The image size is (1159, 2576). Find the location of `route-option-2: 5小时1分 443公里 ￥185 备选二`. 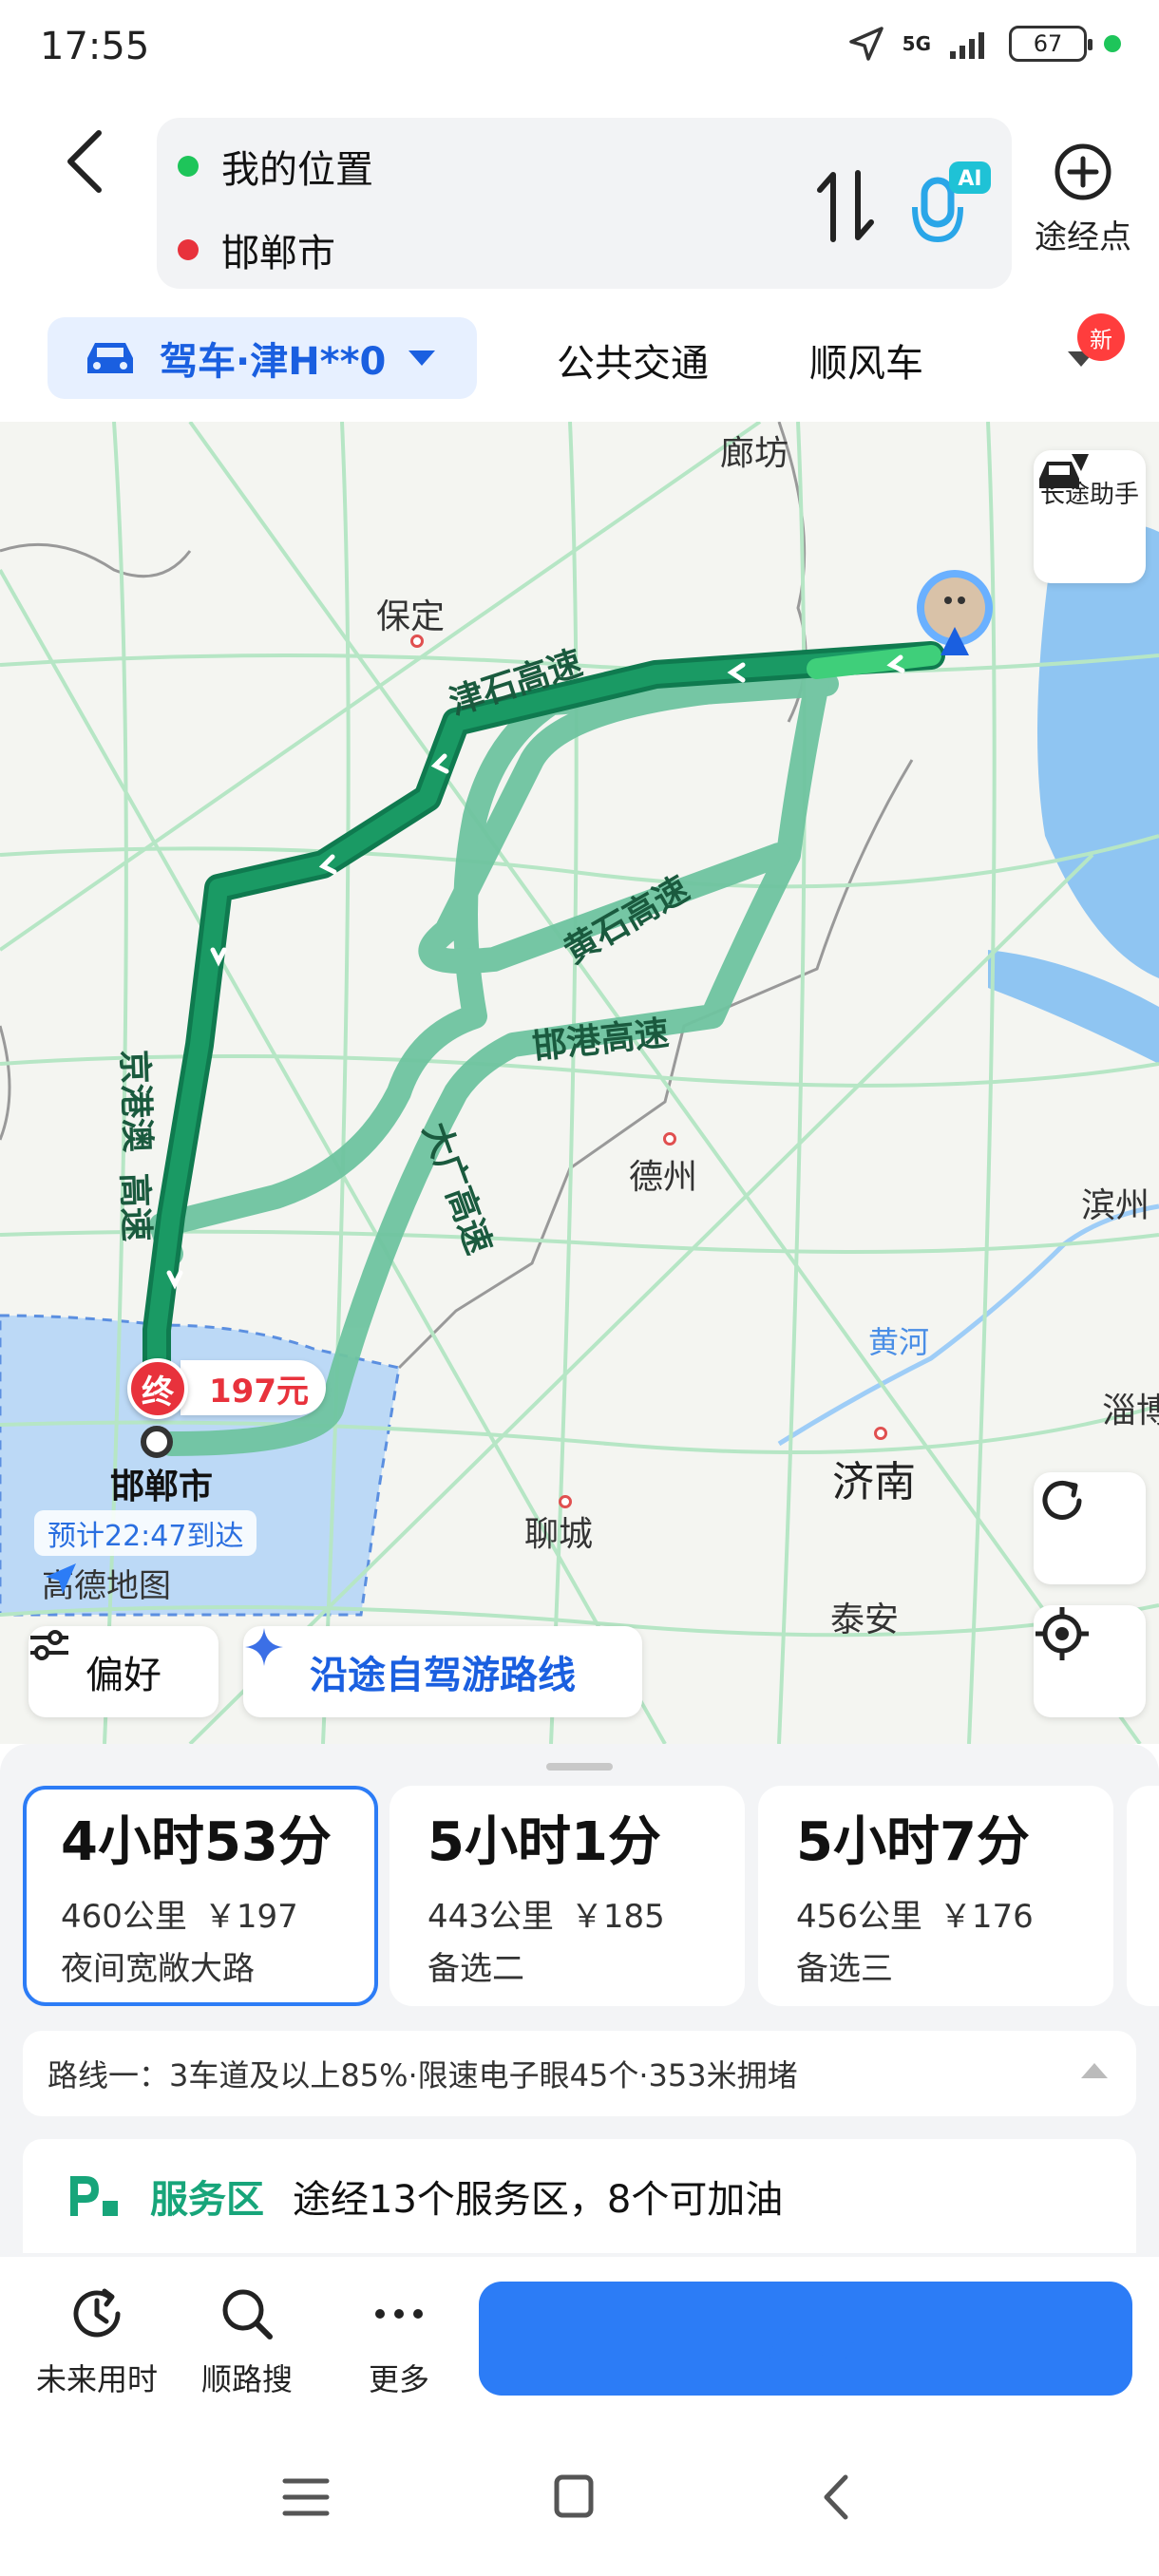

route-option-2: 5小时1分 443公里 ￥185 备选二 is located at coordinates (567, 1896).